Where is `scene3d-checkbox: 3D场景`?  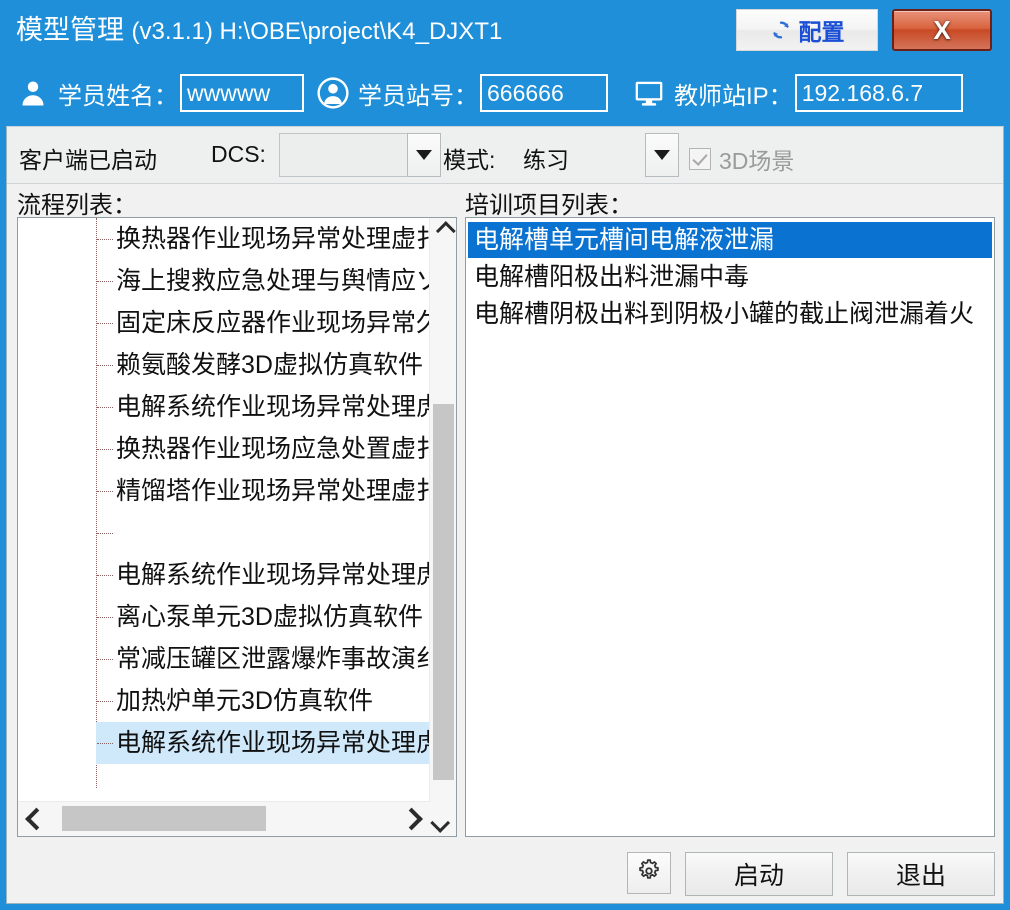
scene3d-checkbox: 3D场景 is located at coordinates (741, 159).